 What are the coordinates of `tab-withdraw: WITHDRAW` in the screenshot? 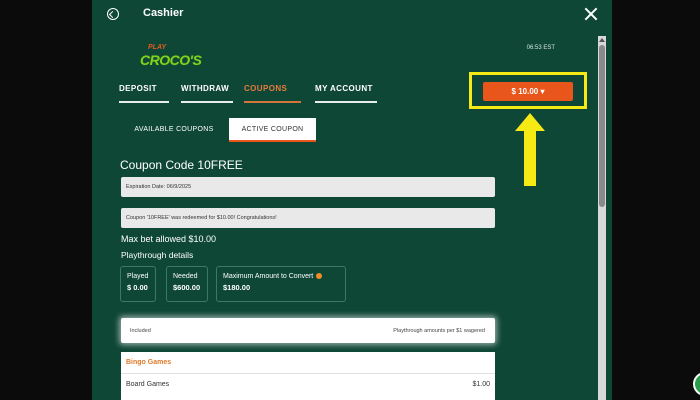 It's located at (207, 91).